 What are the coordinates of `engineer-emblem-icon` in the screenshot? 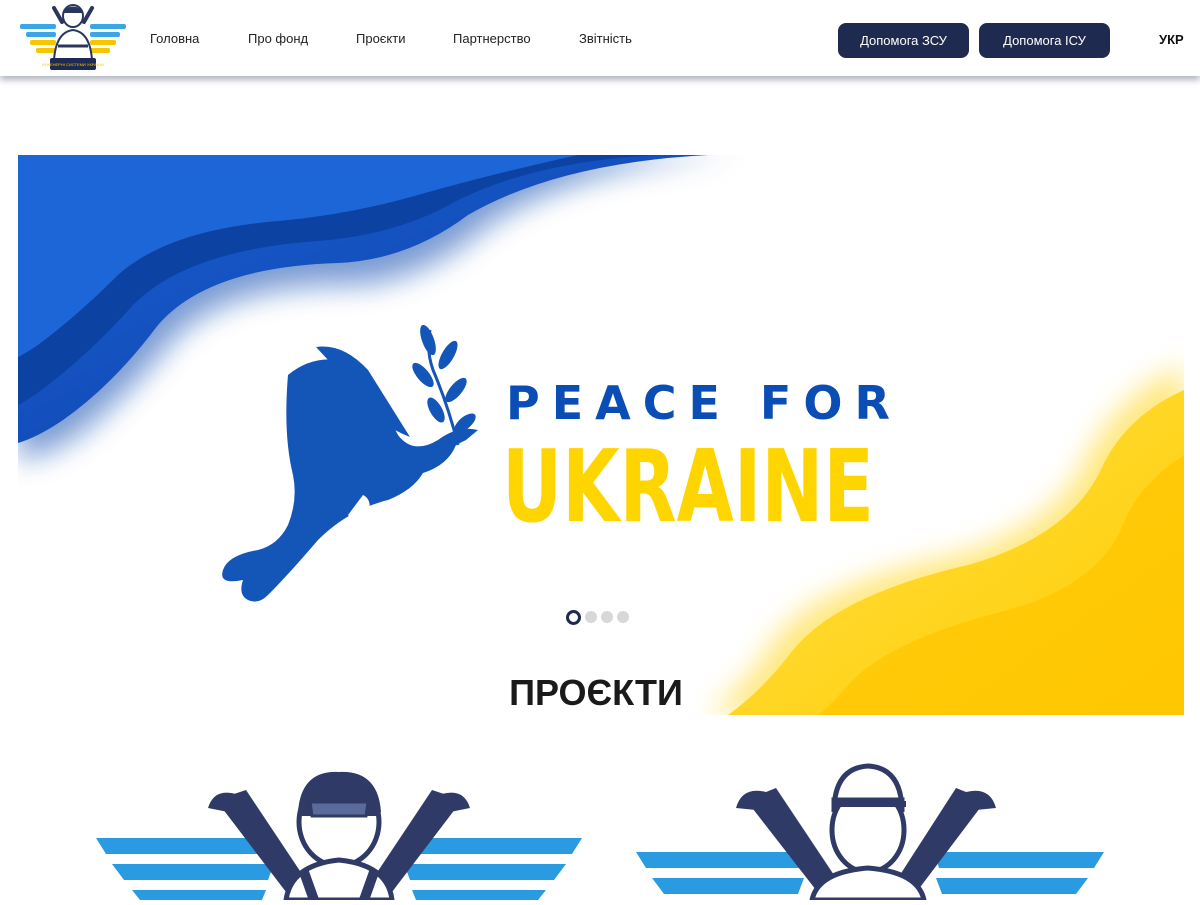 It's located at (870, 833).